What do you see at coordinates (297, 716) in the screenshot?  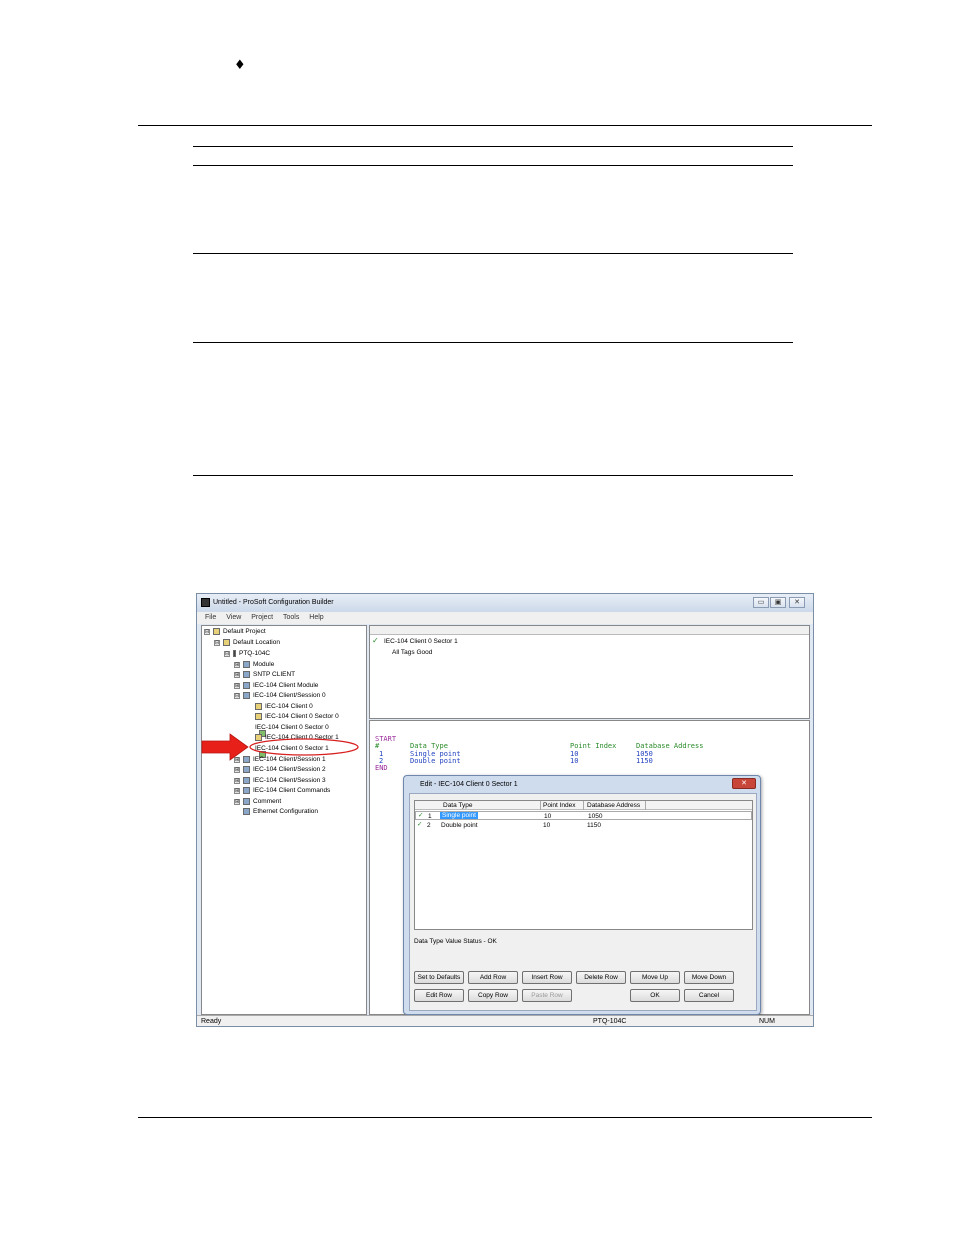 I see `tree-item-sector-0: IEC-104 Client 0 Sector 0` at bounding box center [297, 716].